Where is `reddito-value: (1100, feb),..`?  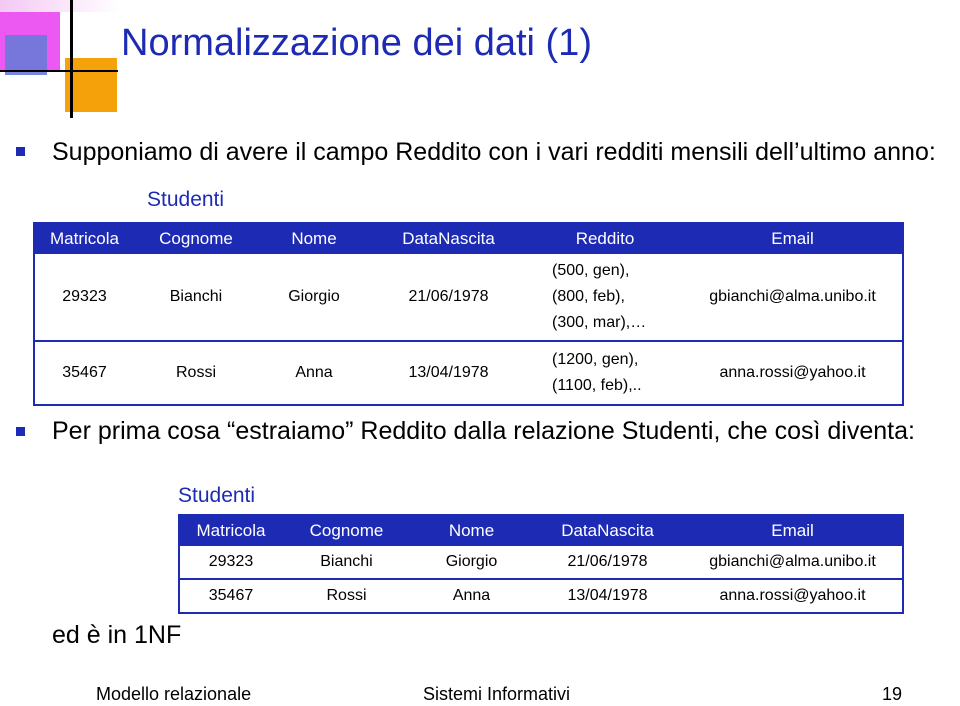
reddito-value: (1100, feb),.. is located at coordinates (597, 385).